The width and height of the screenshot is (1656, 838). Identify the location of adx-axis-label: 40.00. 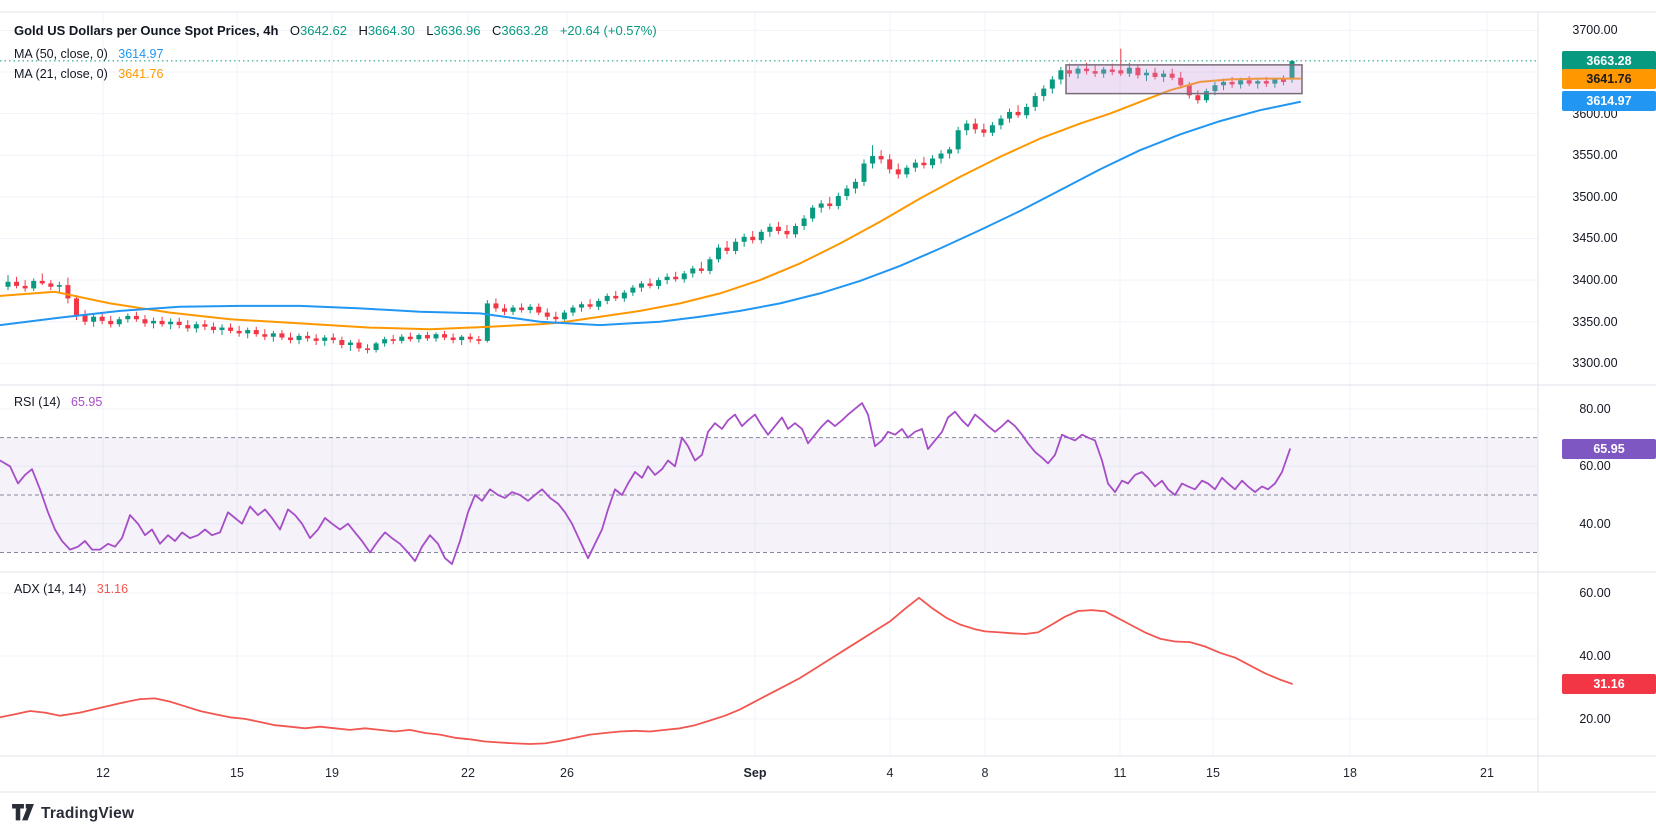
(1595, 655).